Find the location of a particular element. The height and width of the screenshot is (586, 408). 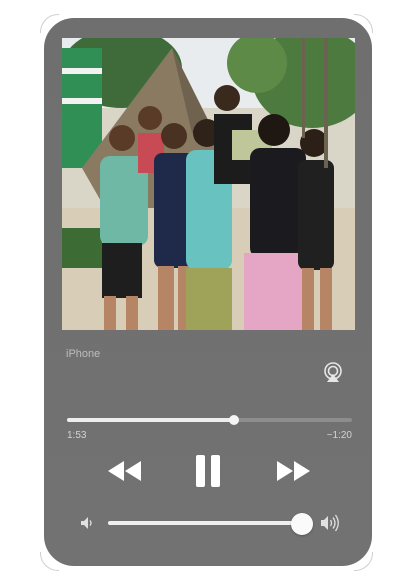

volume-handle is located at coordinates (302, 524).